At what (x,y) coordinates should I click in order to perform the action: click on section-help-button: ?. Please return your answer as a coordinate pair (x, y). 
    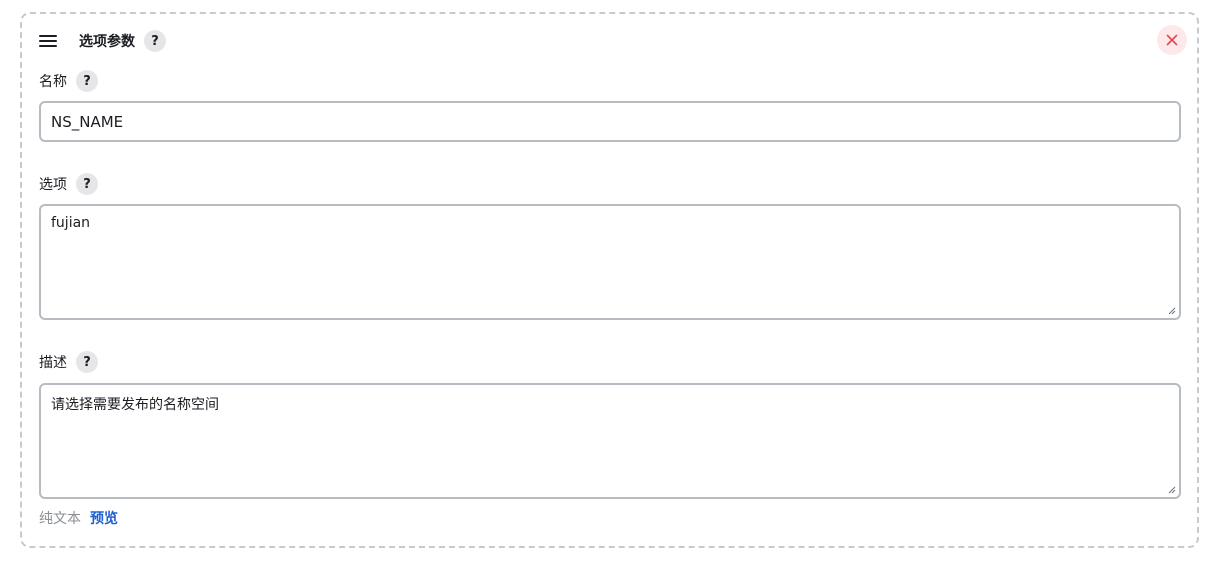
    Looking at the image, I should click on (155, 41).